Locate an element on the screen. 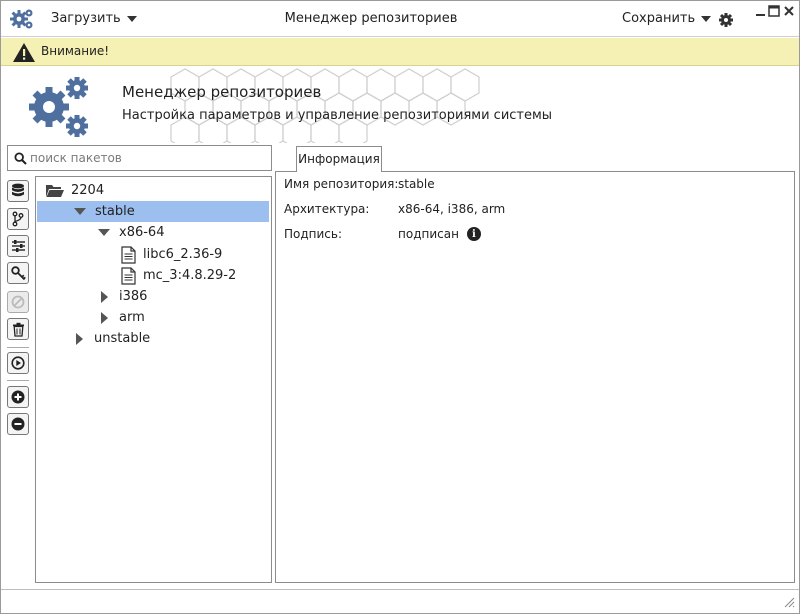 The image size is (800, 614). tab-information: Информация is located at coordinates (339, 159).